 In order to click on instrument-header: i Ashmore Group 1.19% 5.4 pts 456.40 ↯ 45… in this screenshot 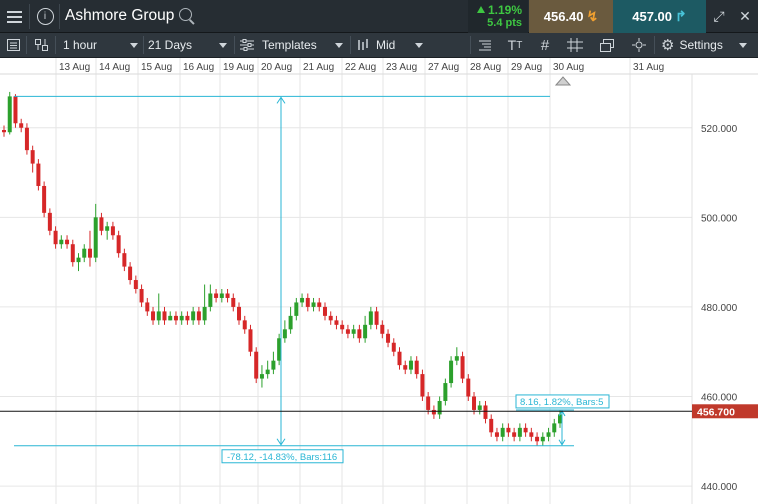, I will do `click(379, 16)`.